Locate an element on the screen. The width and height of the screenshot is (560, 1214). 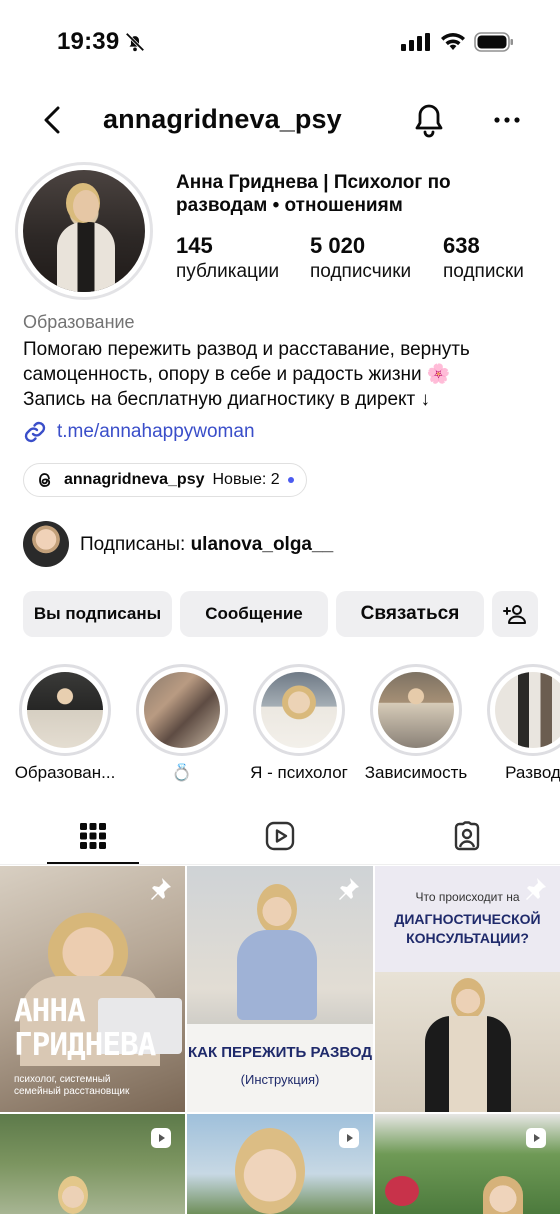
profile-name-line2: разводам • отношениям is located at coordinates (289, 205).